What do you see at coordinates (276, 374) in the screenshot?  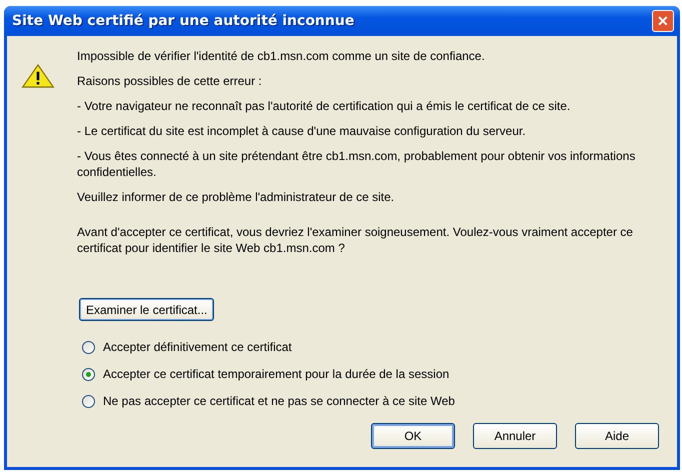 I see `radio-label: Accepter ce certificat temporairement pour la durée de la session` at bounding box center [276, 374].